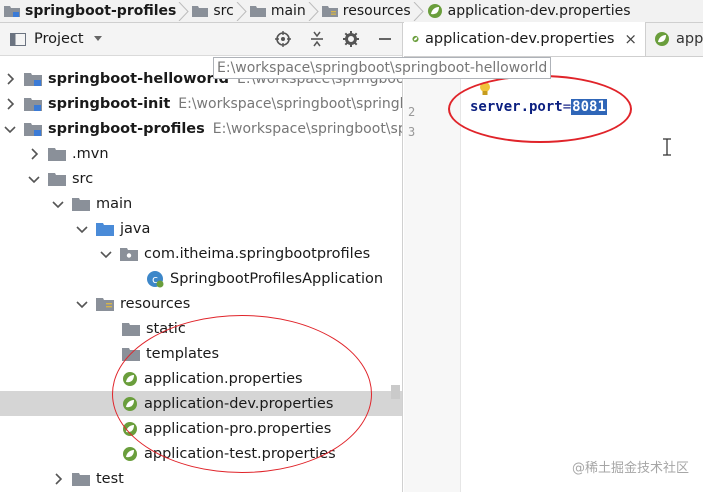 The height and width of the screenshot is (492, 703). What do you see at coordinates (235, 253) in the screenshot?
I see `tree-item-package: com.itheima.springbootprofiles` at bounding box center [235, 253].